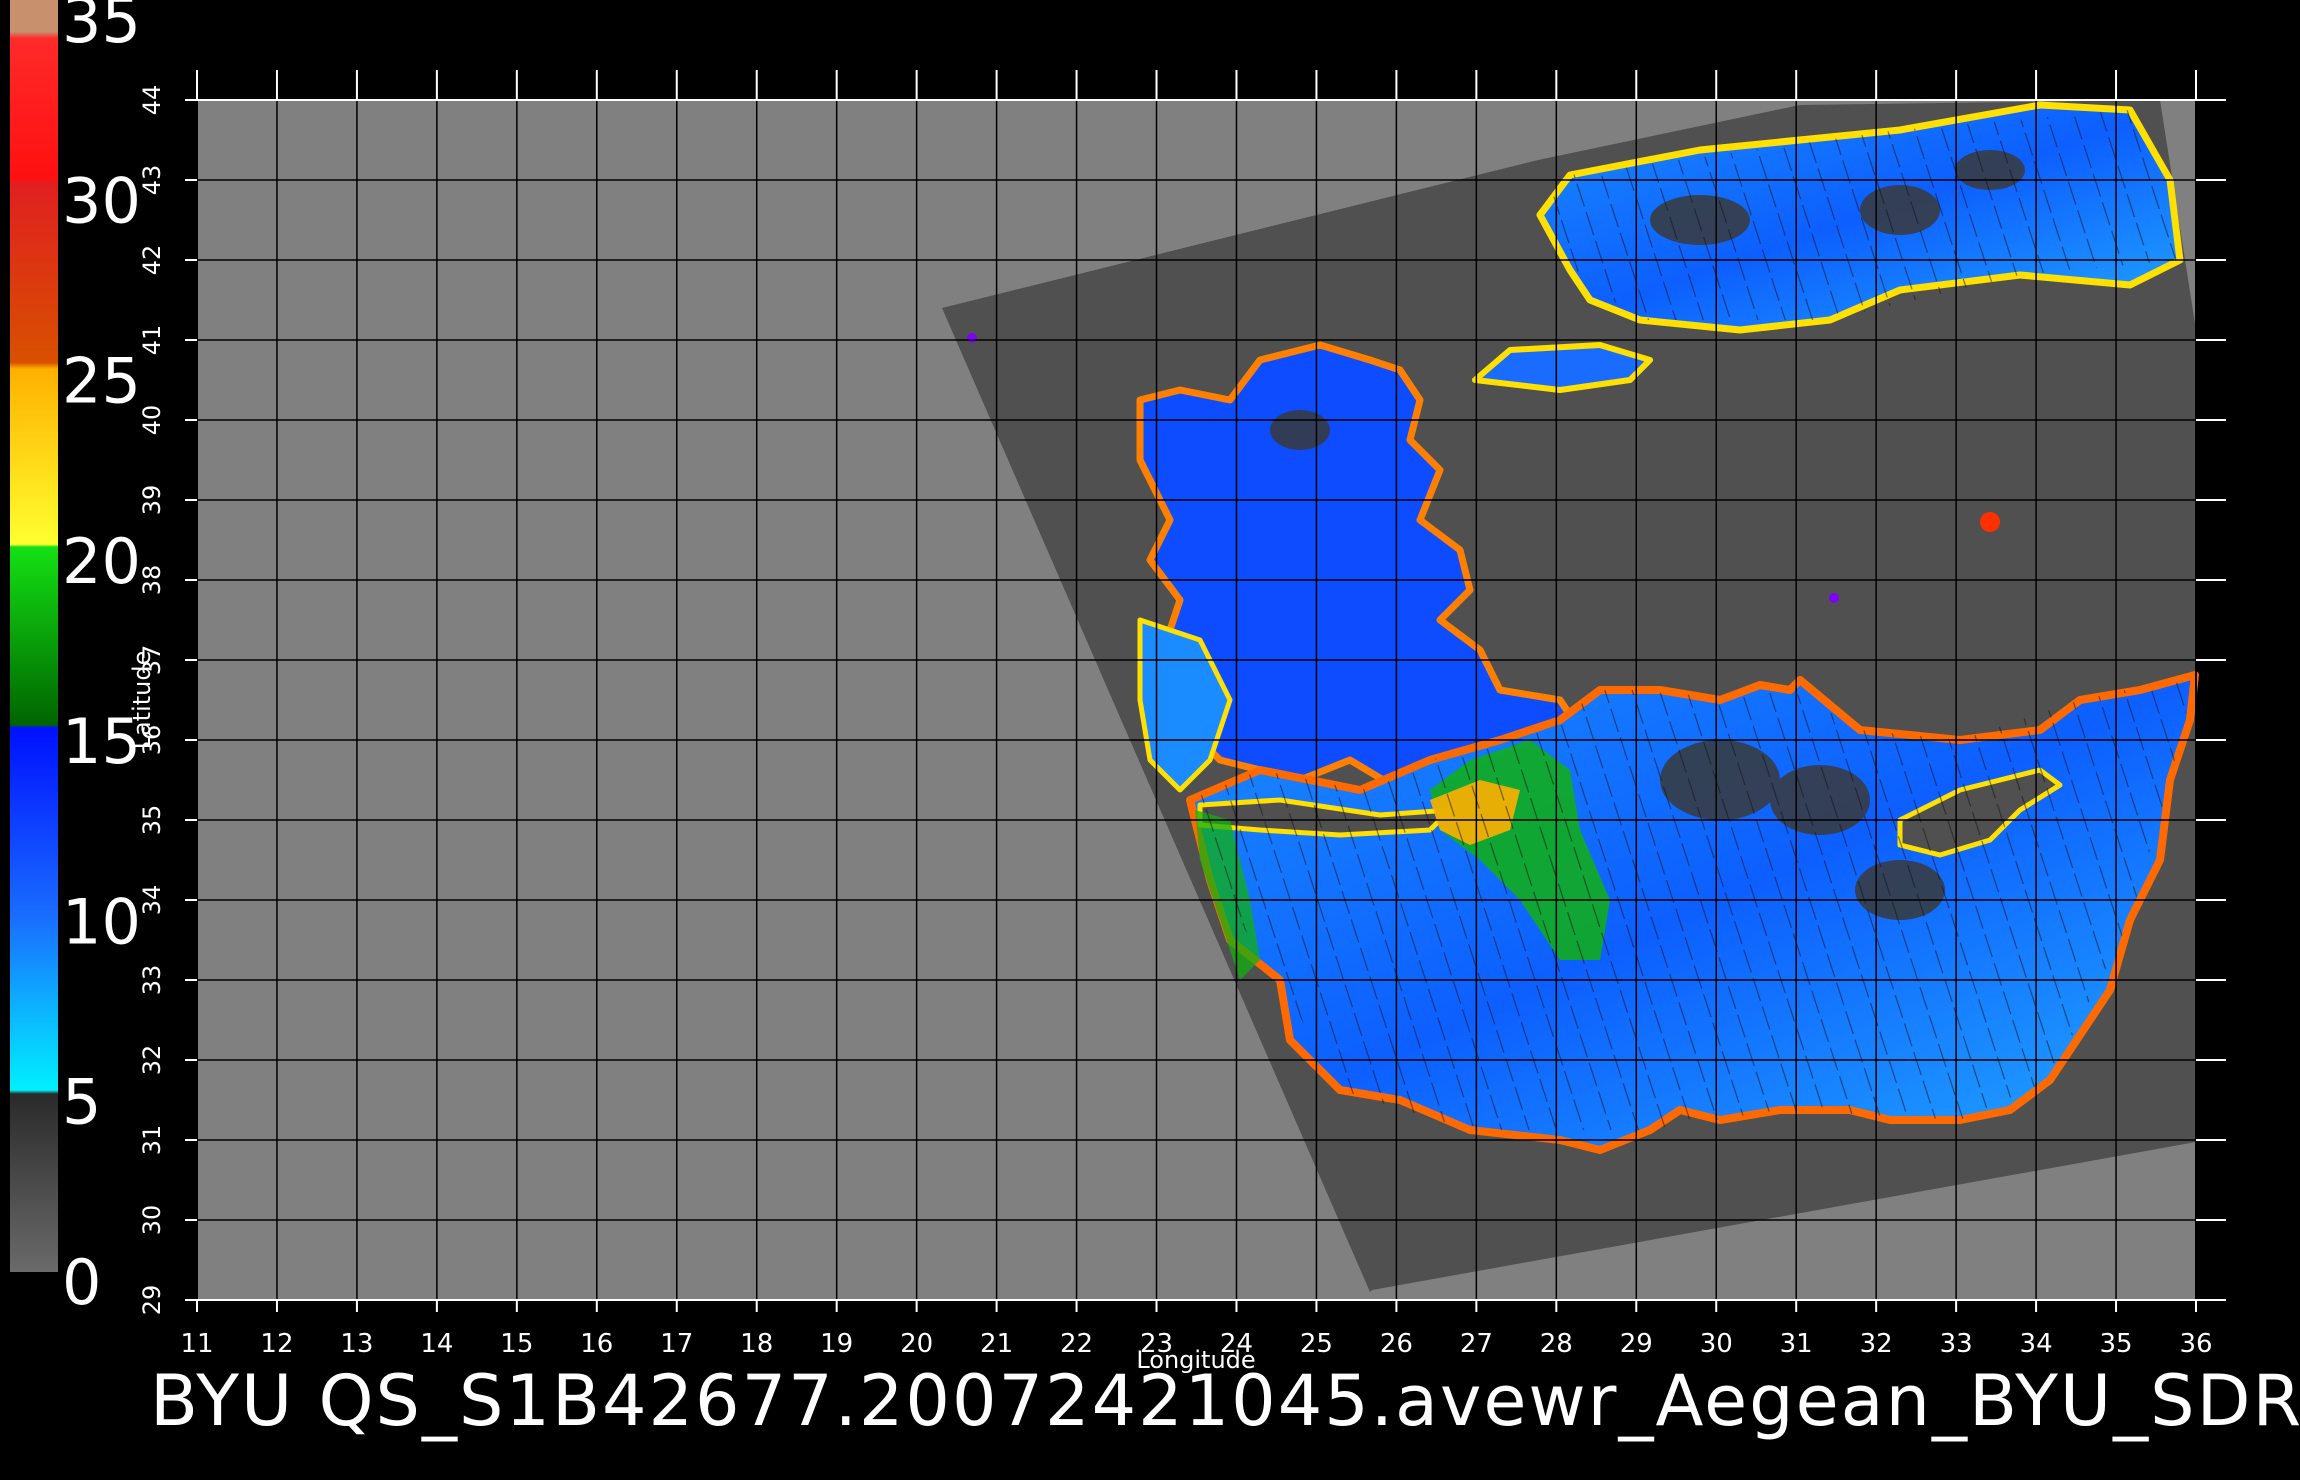 Image resolution: width=2300 pixels, height=1480 pixels. Describe the element at coordinates (836, 1344) in the screenshot. I see `lon-tick-label: 19` at that location.